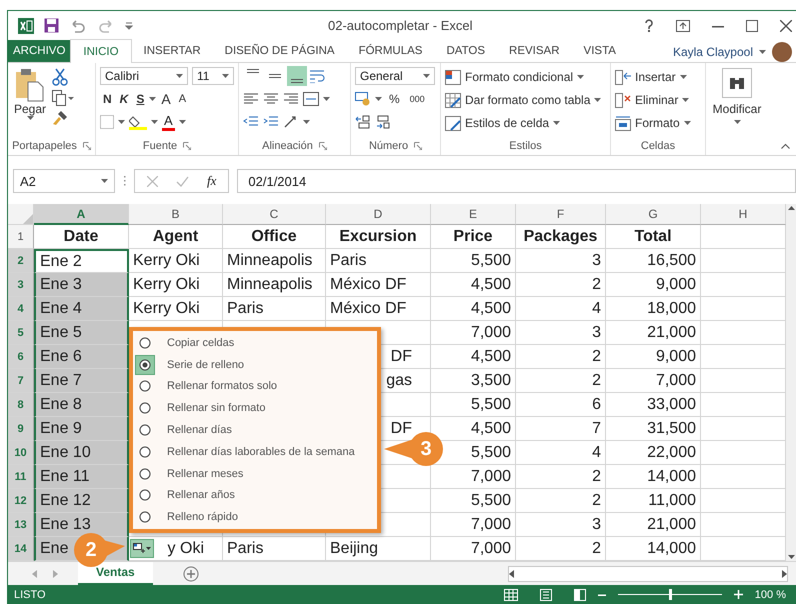 The width and height of the screenshot is (796, 604). Describe the element at coordinates (144, 76) in the screenshot. I see `font-family-select: Calibri` at that location.